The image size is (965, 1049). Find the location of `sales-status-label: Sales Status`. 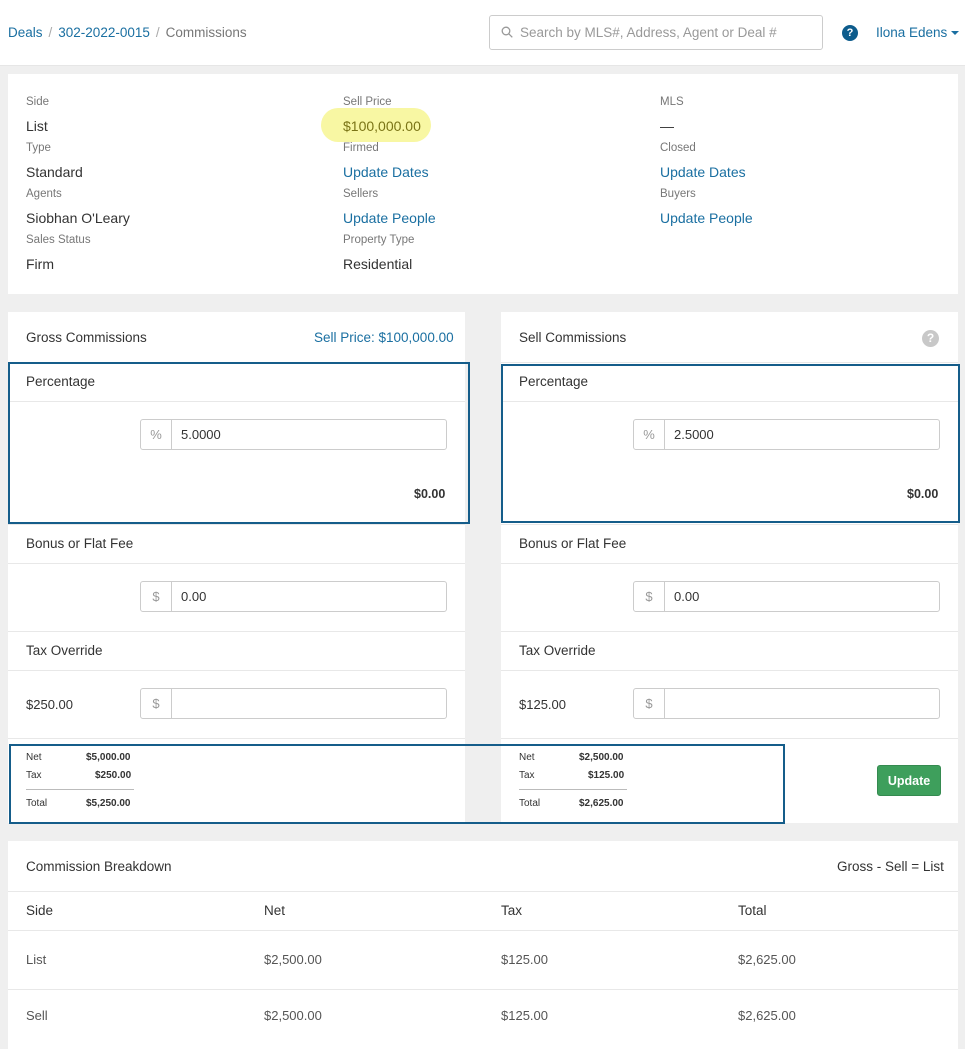

sales-status-label: Sales Status is located at coordinates (58, 240).